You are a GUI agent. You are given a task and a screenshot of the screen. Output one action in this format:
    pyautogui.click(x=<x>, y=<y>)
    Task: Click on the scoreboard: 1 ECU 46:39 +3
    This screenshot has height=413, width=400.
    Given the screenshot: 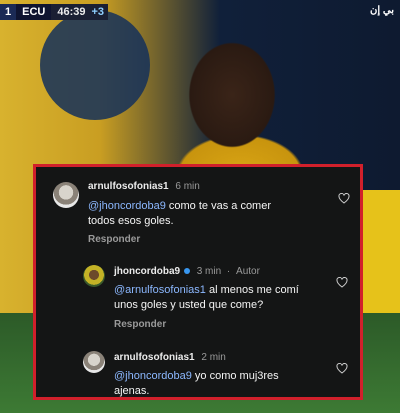 What is the action you would take?
    pyautogui.click(x=54, y=12)
    